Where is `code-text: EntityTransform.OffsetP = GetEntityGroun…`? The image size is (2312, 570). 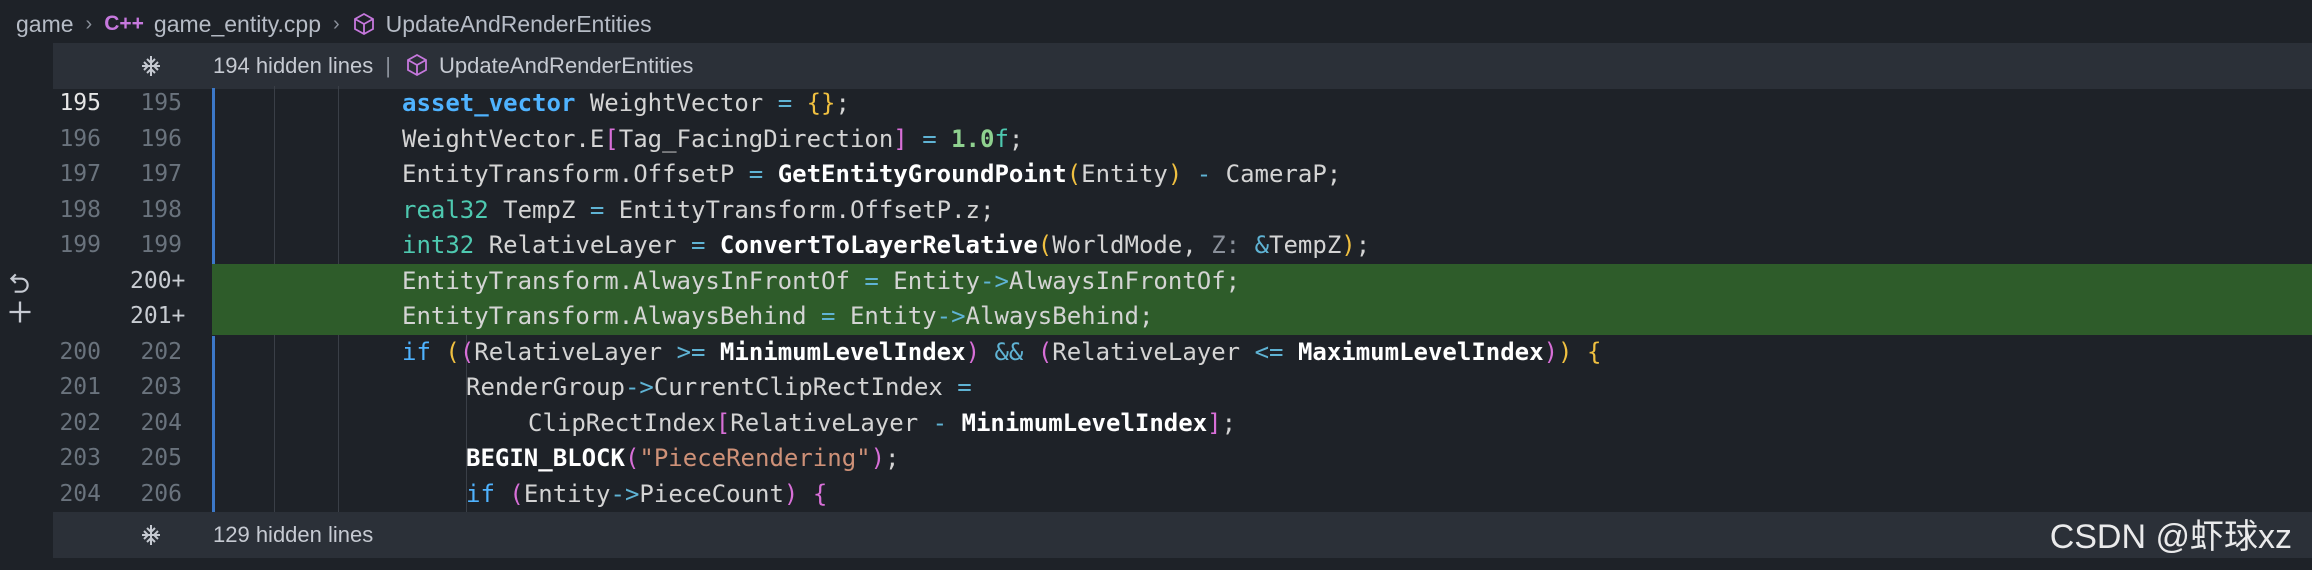 code-text: EntityTransform.OffsetP = GetEntityGroun… is located at coordinates (872, 174).